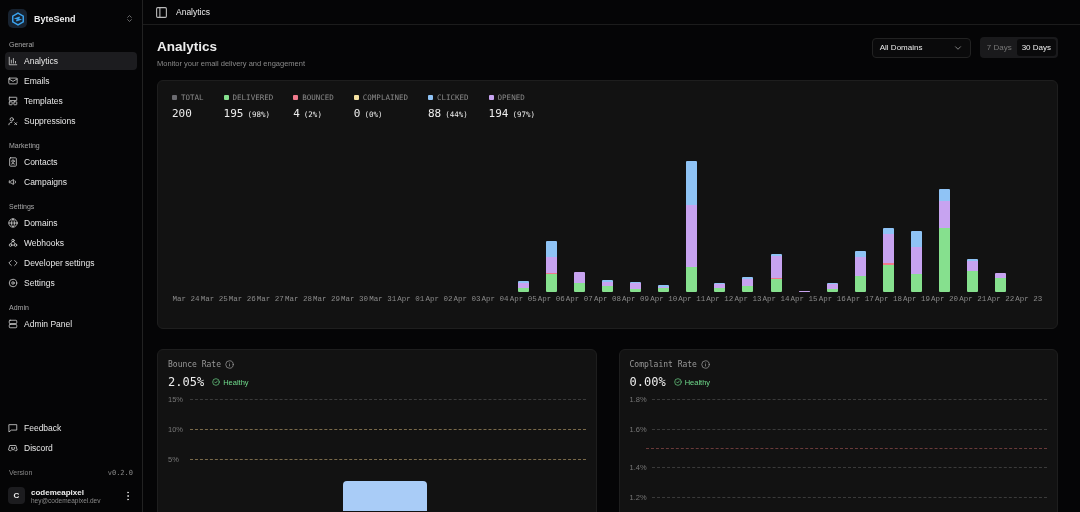  What do you see at coordinates (129, 18) in the screenshot?
I see `chevrons-icon` at bounding box center [129, 18].